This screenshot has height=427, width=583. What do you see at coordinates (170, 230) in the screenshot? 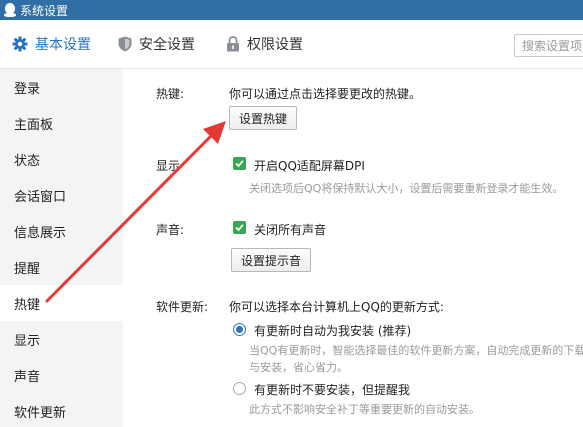
I see `sound-section-label: 声音:` at bounding box center [170, 230].